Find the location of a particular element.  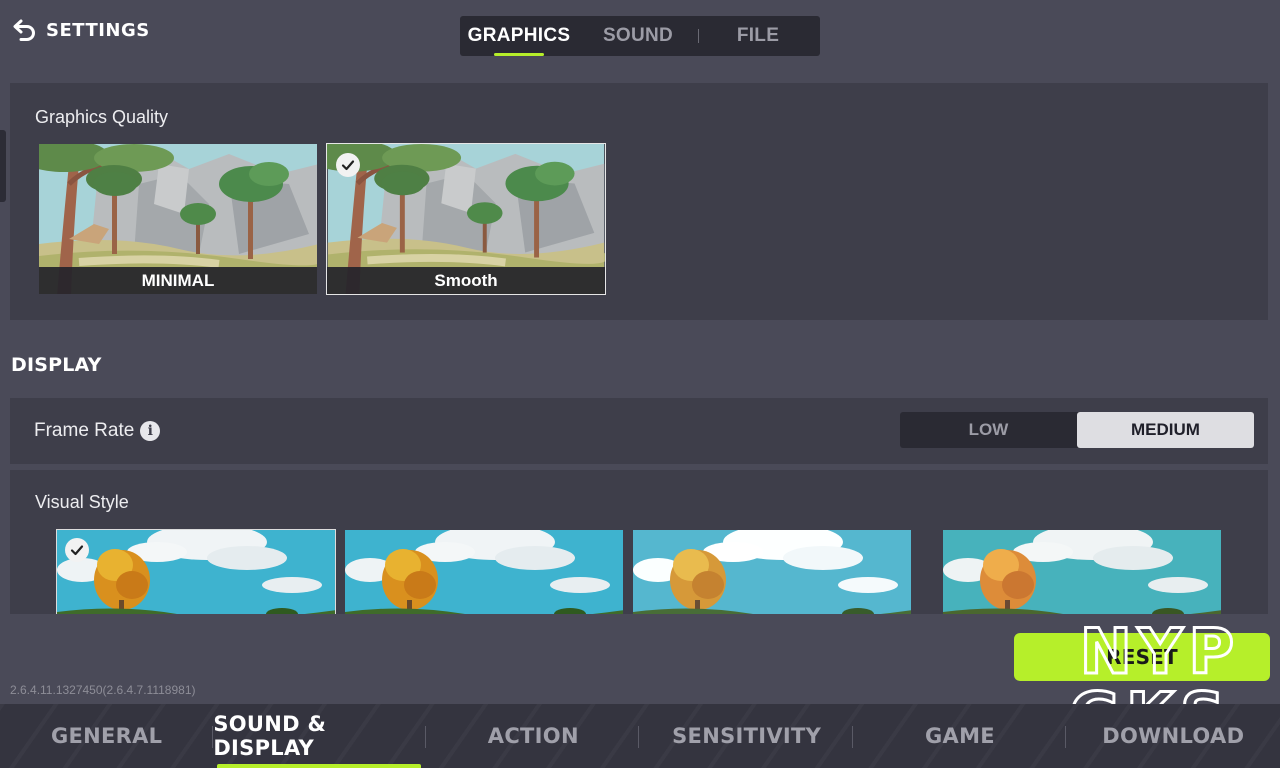

display-section-title: DISPLAY is located at coordinates (56, 365).